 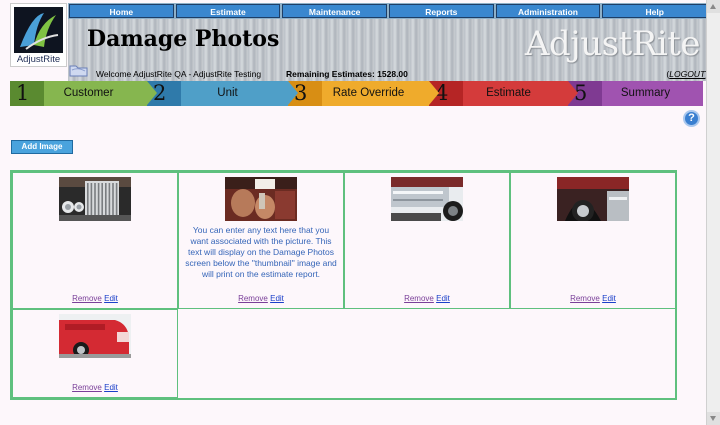 I want to click on nav-administration: Administration, so click(x=548, y=11).